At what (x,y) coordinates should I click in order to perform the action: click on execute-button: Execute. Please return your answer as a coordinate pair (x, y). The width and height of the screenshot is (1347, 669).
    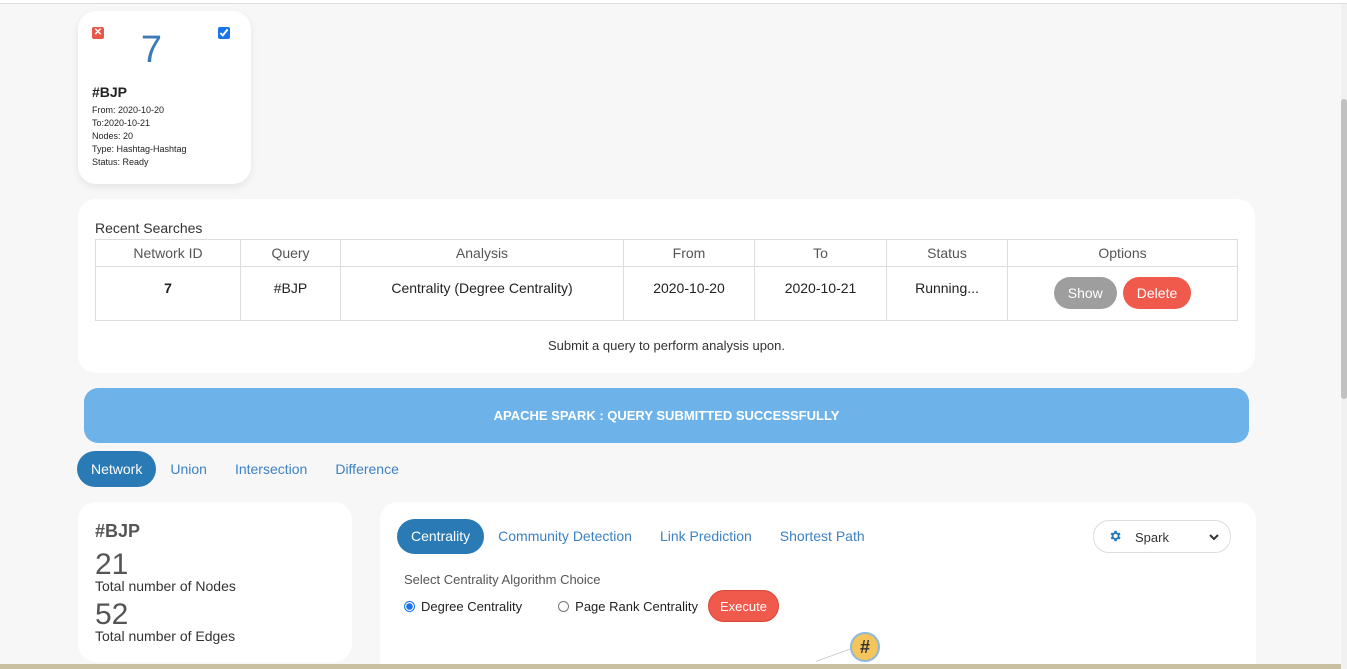
    Looking at the image, I should click on (743, 606).